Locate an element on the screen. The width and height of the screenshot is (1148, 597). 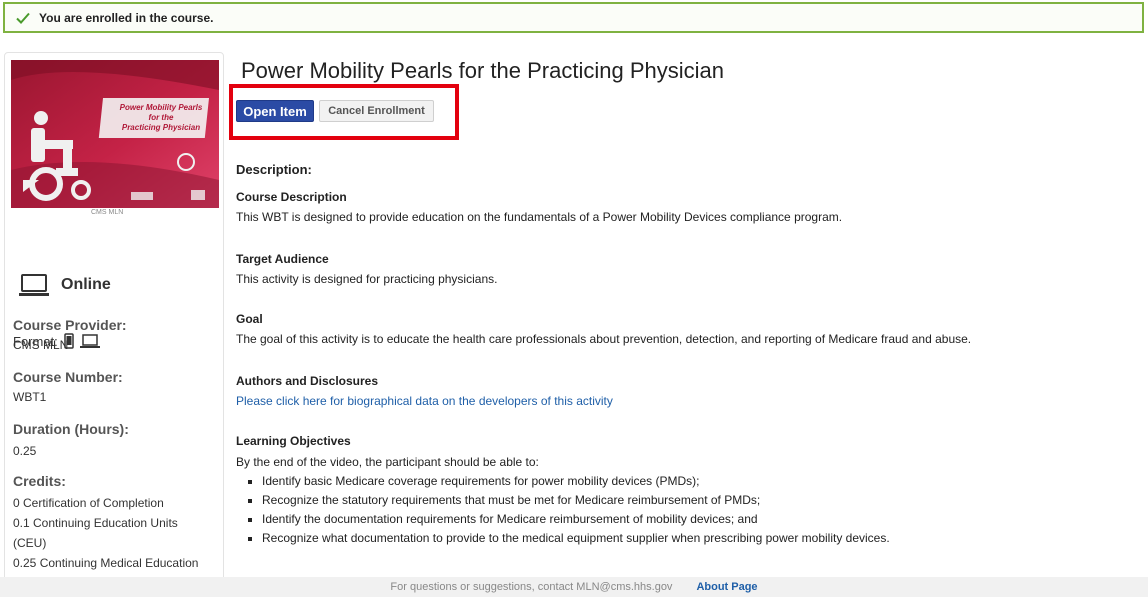
delivery-type: Online is located at coordinates (65, 285).